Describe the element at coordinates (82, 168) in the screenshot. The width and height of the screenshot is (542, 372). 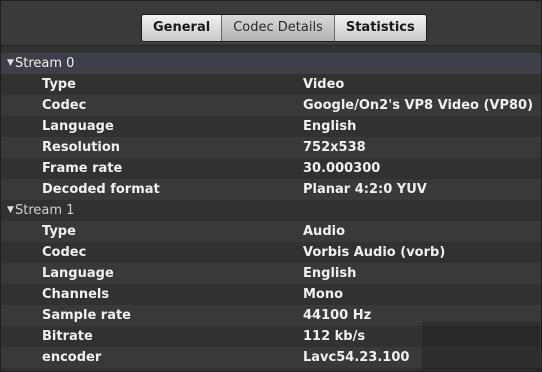
I see `property-key: Frame rate` at that location.